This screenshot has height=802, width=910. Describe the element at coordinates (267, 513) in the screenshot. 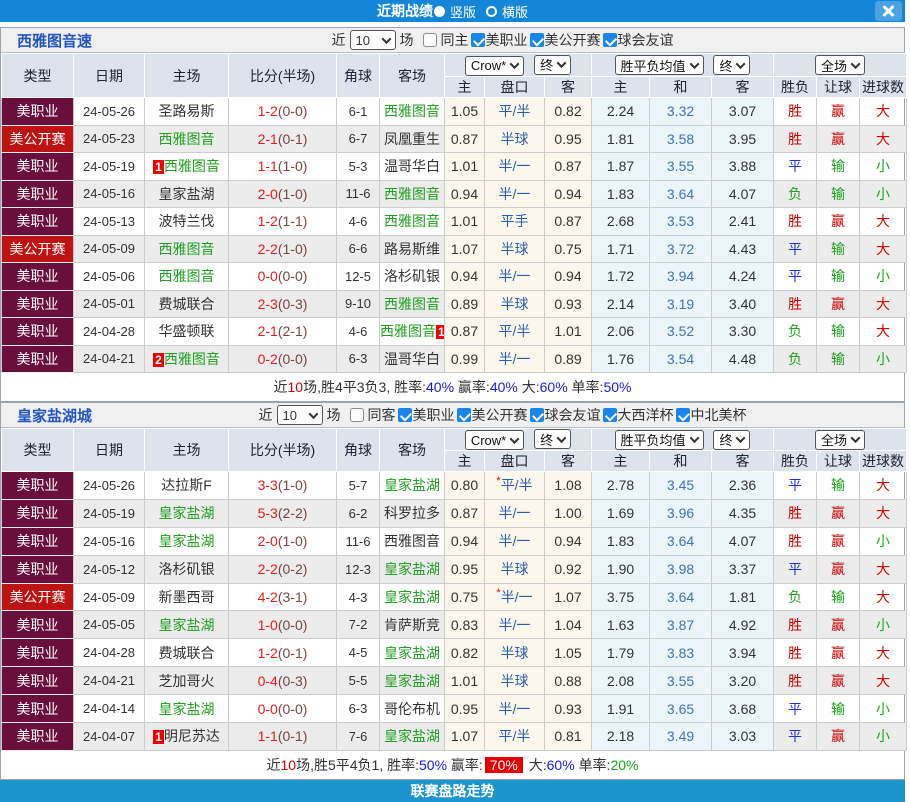

I see `fulltime-score: 5-3` at that location.